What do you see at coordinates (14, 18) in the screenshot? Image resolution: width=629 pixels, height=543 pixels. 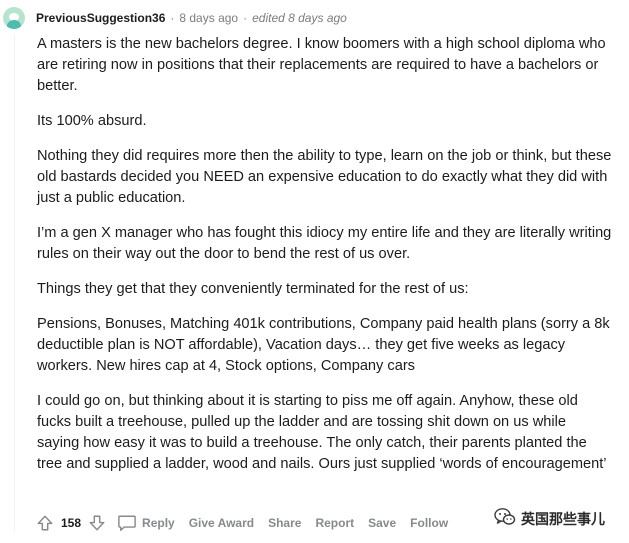 I see `avatar` at bounding box center [14, 18].